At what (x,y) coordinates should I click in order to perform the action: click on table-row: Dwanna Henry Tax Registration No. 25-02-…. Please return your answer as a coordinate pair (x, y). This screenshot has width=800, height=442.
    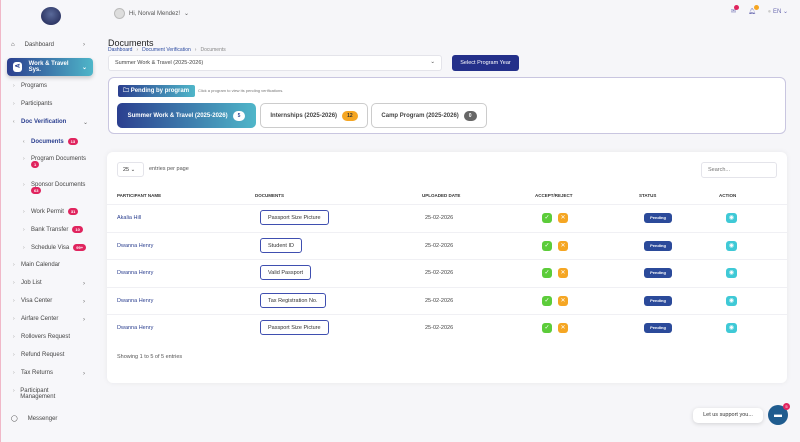
    Looking at the image, I should click on (447, 300).